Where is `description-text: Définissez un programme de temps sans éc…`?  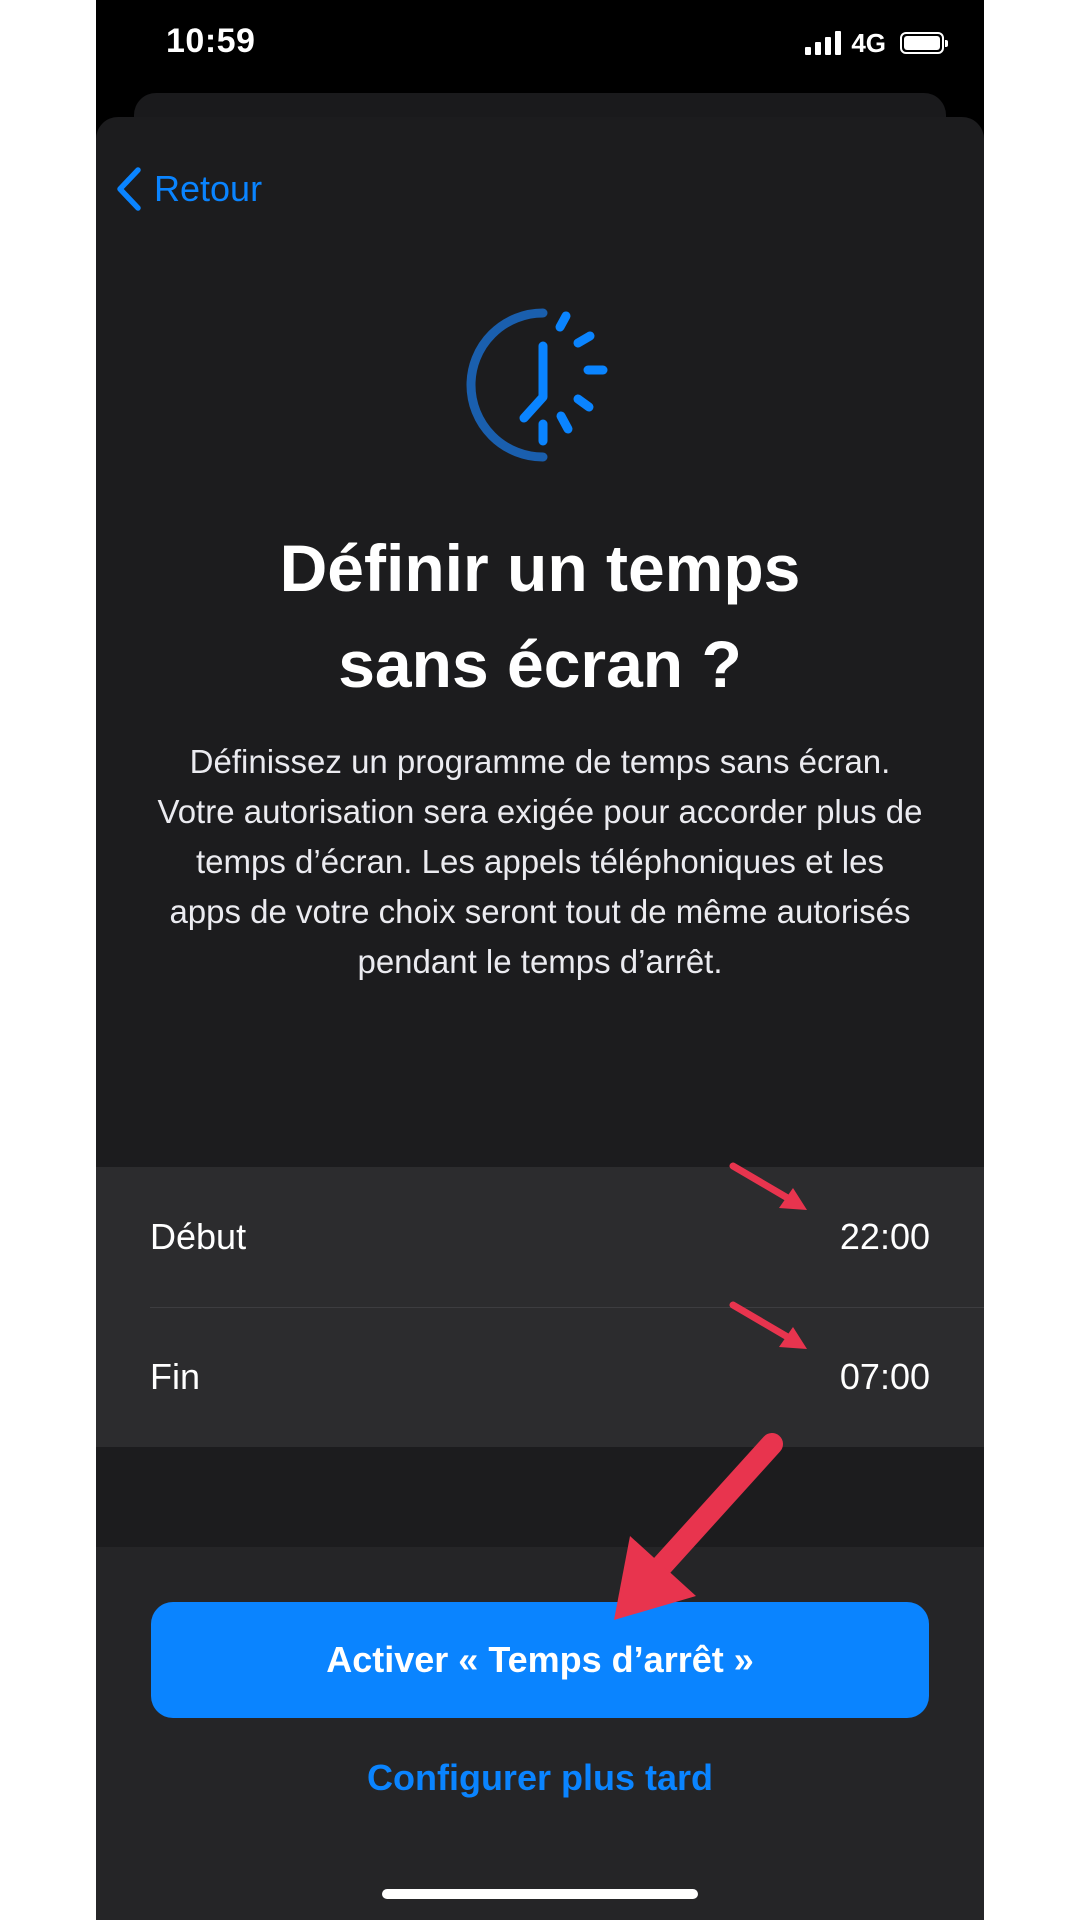 description-text: Définissez un programme de temps sans éc… is located at coordinates (540, 861).